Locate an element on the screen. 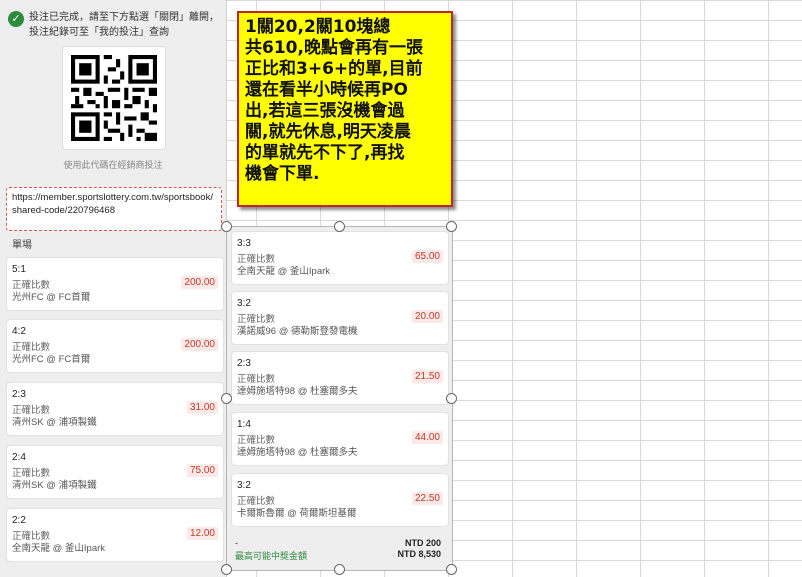 The image size is (802, 577). resize-handle-bottom-right is located at coordinates (451, 569).